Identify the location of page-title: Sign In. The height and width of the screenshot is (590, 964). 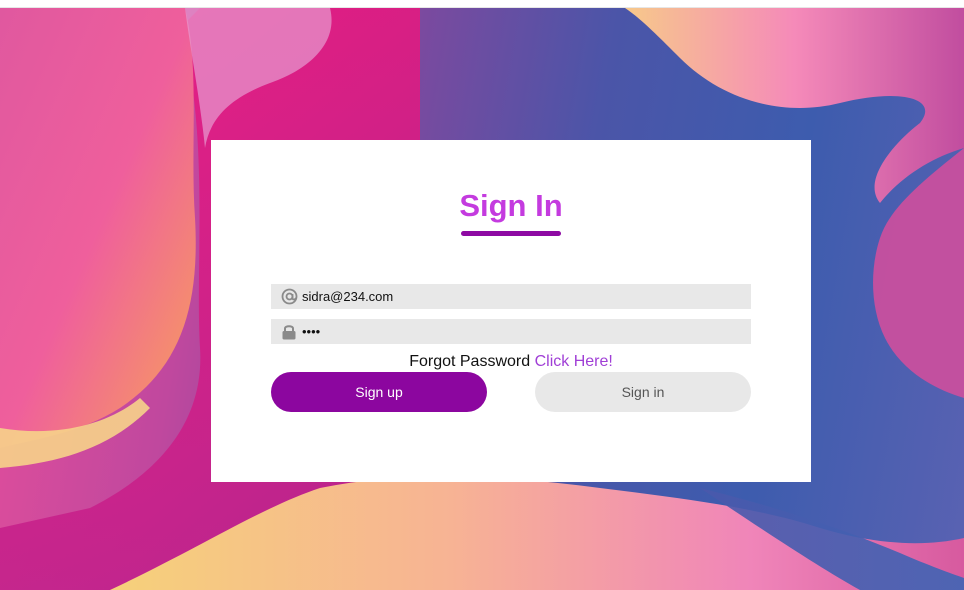
(511, 205).